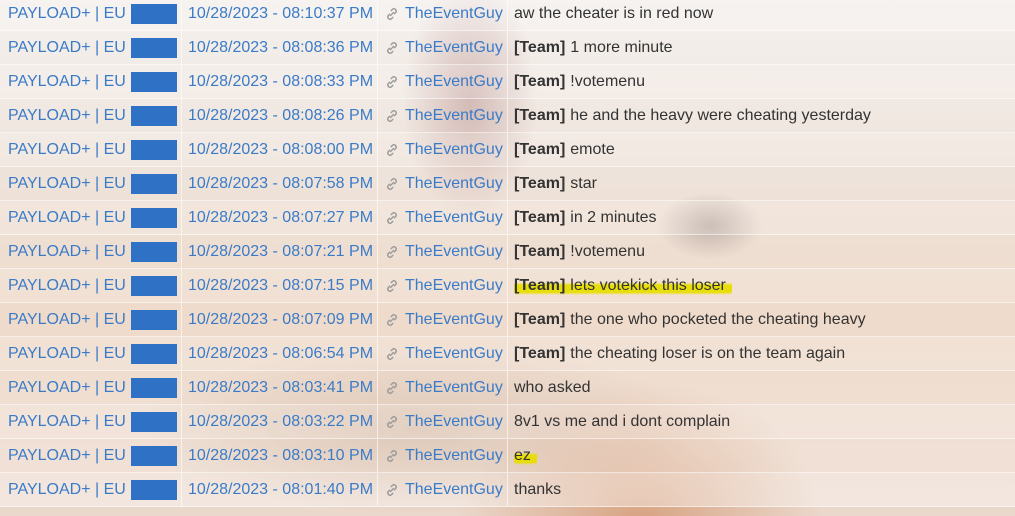 This screenshot has width=1015, height=516. I want to click on timestamp-cell: 10/28/2023 - 08:07:09 PM, so click(280, 319).